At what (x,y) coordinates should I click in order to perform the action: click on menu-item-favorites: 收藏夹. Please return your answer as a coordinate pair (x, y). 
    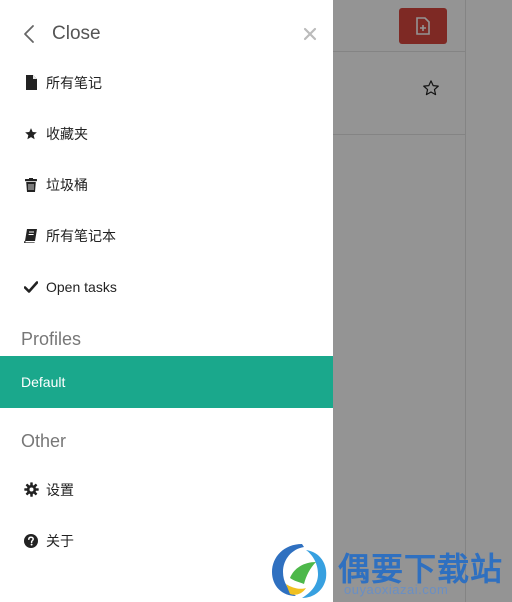
    Looking at the image, I should click on (166, 133).